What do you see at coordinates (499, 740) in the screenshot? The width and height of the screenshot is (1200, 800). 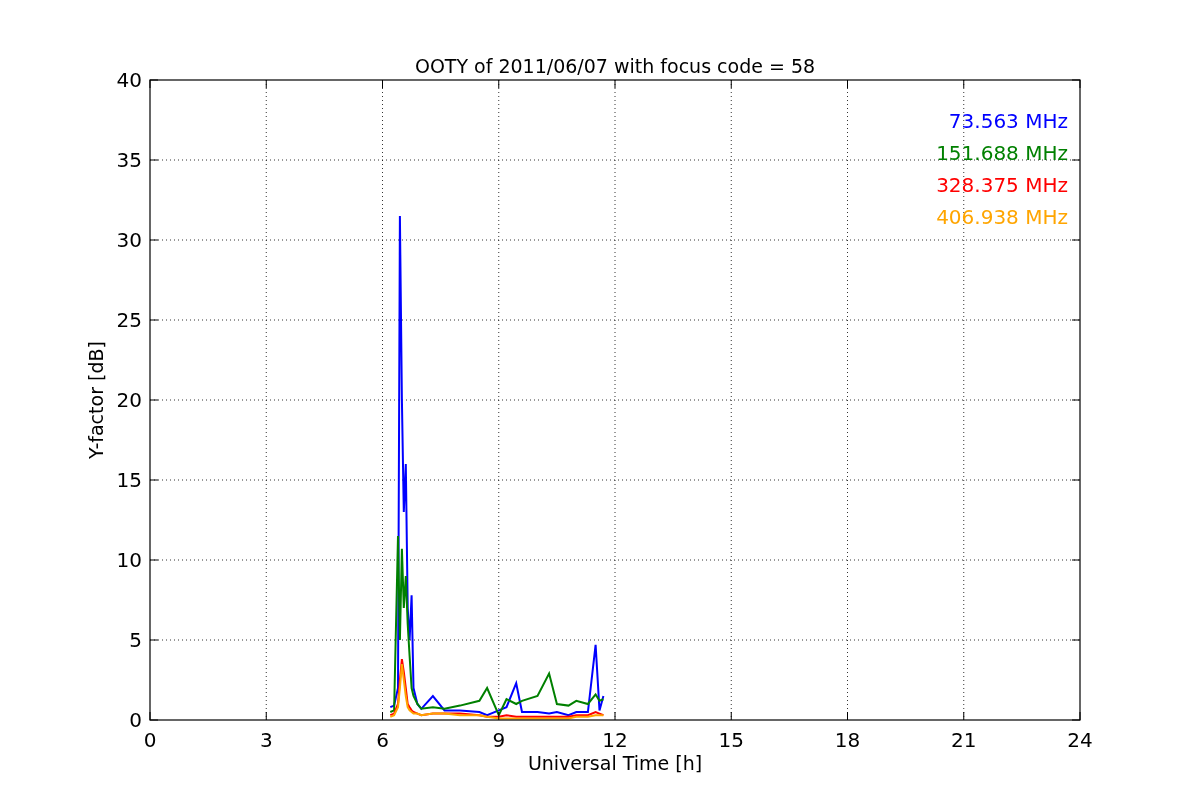 I see `x-tick-label: 9` at bounding box center [499, 740].